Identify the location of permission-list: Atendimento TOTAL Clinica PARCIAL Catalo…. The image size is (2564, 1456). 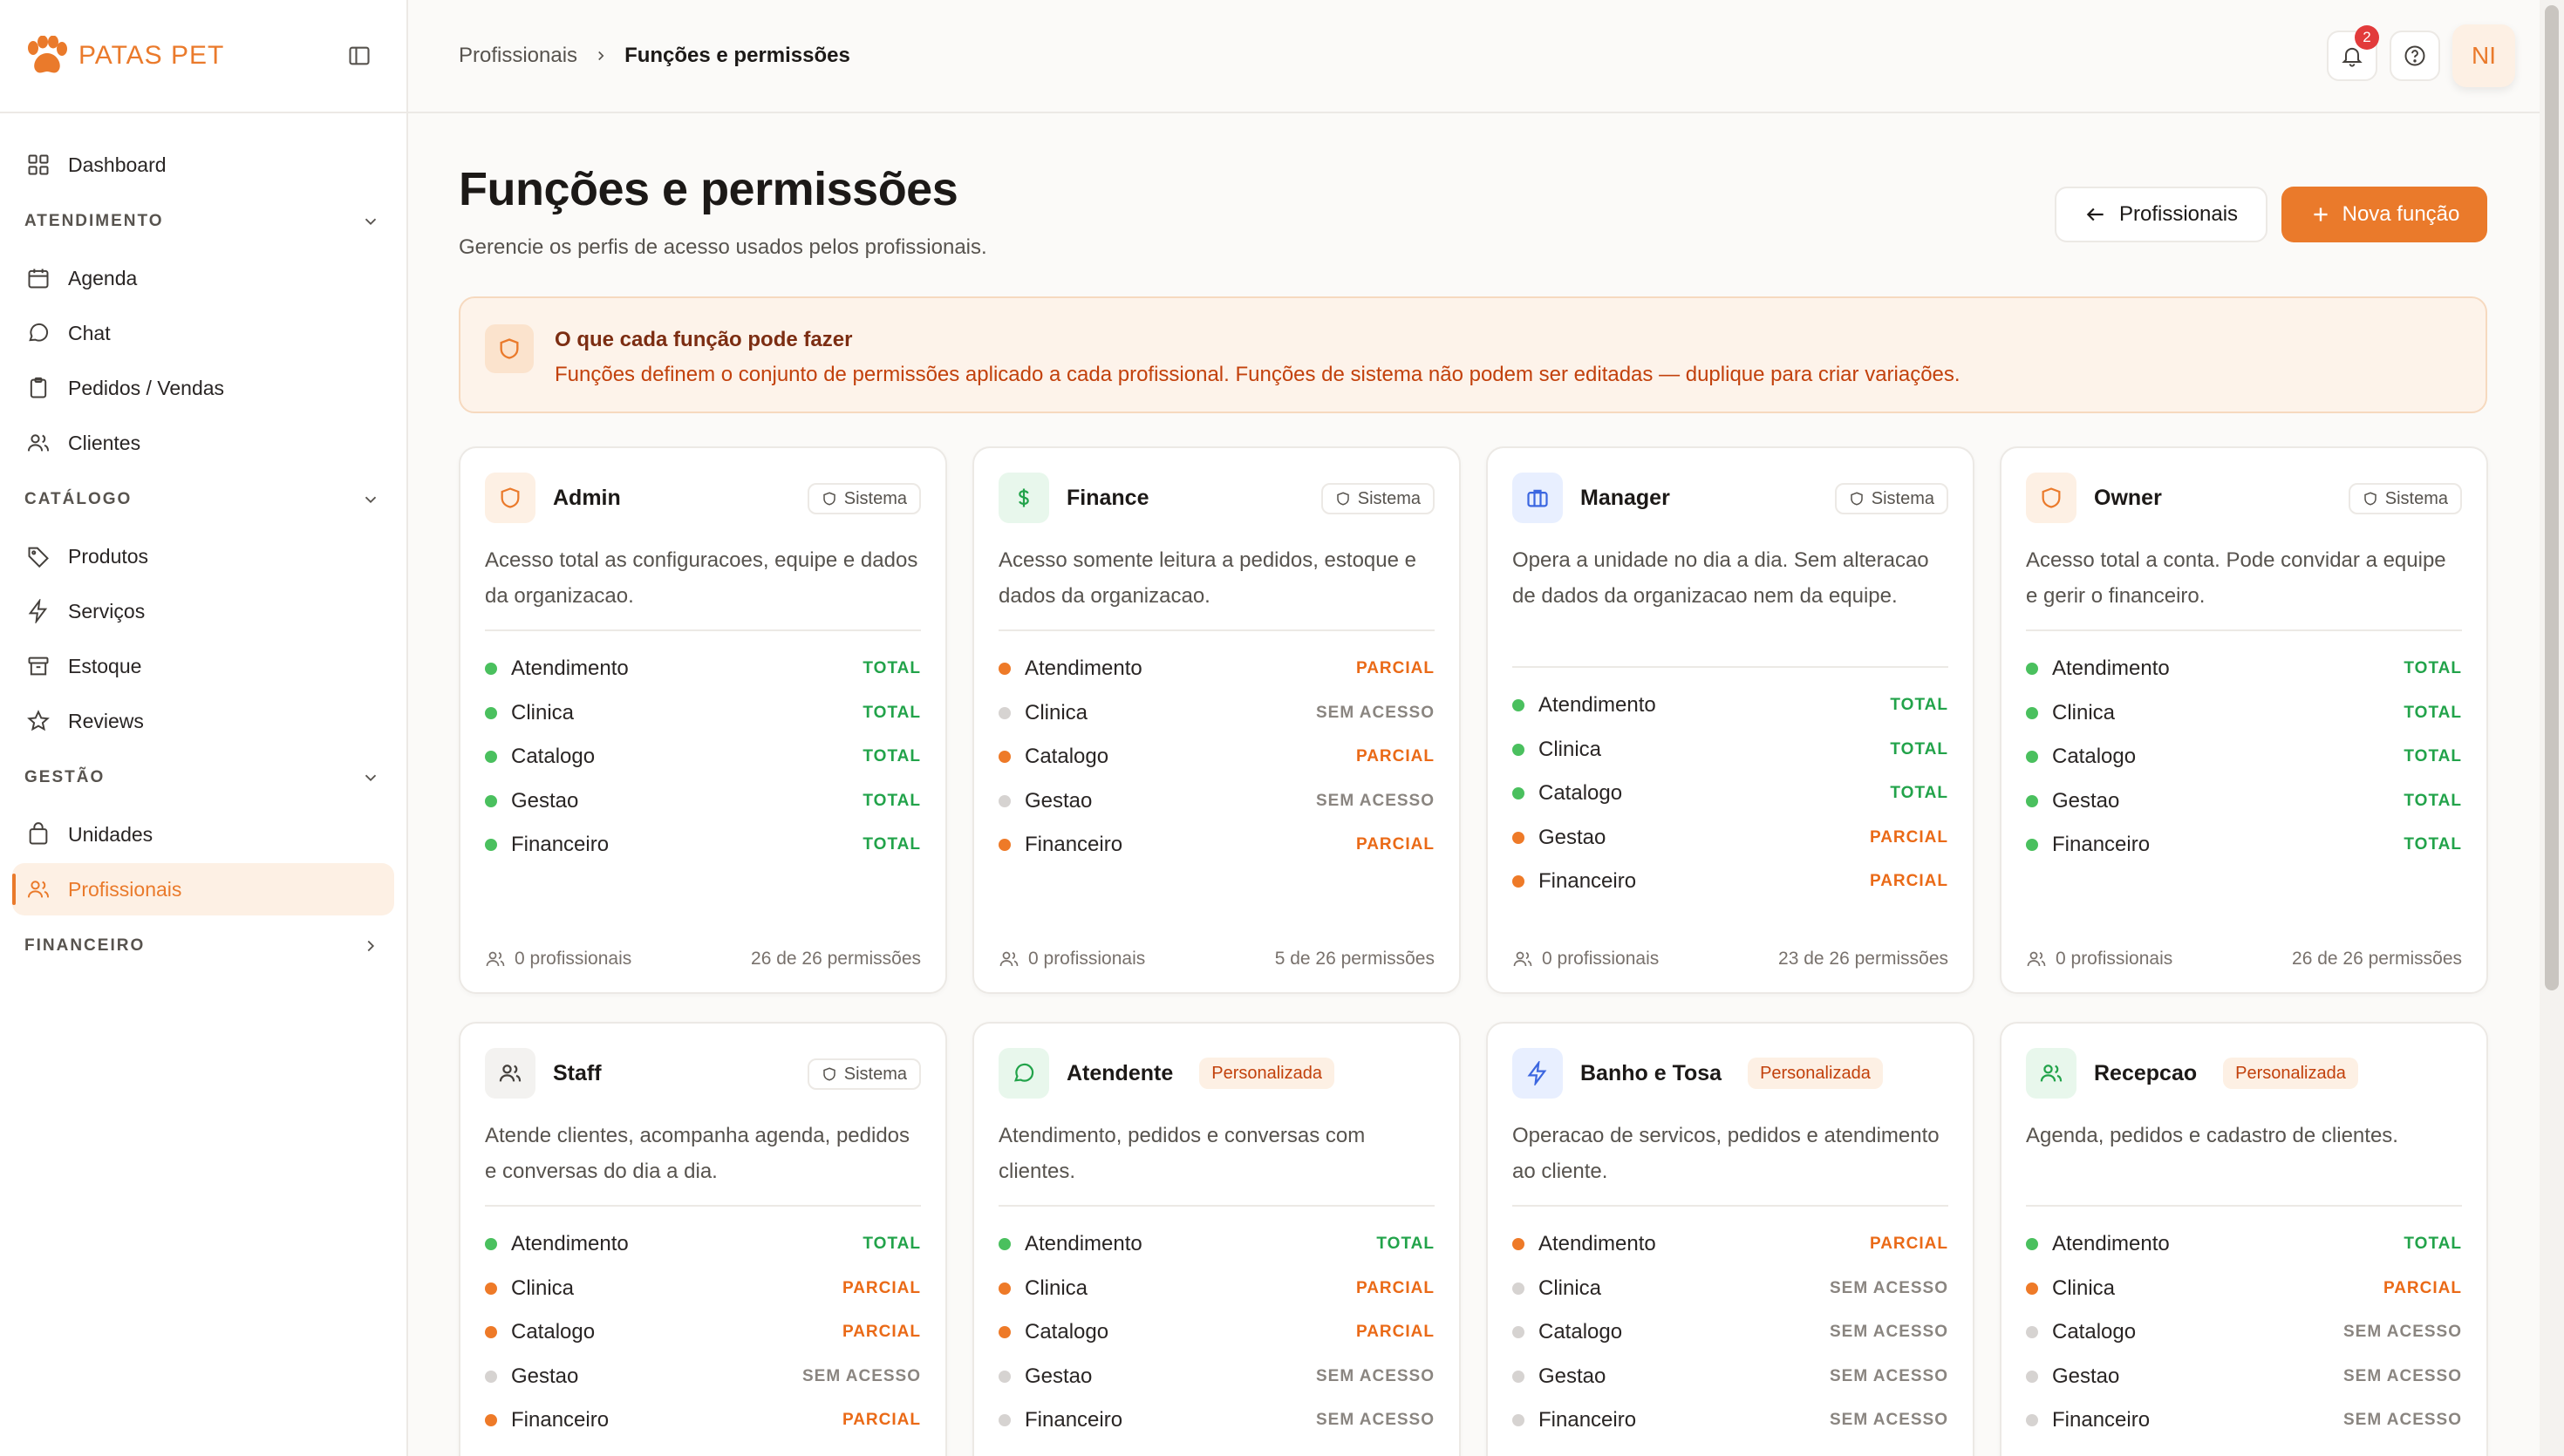
(703, 1332).